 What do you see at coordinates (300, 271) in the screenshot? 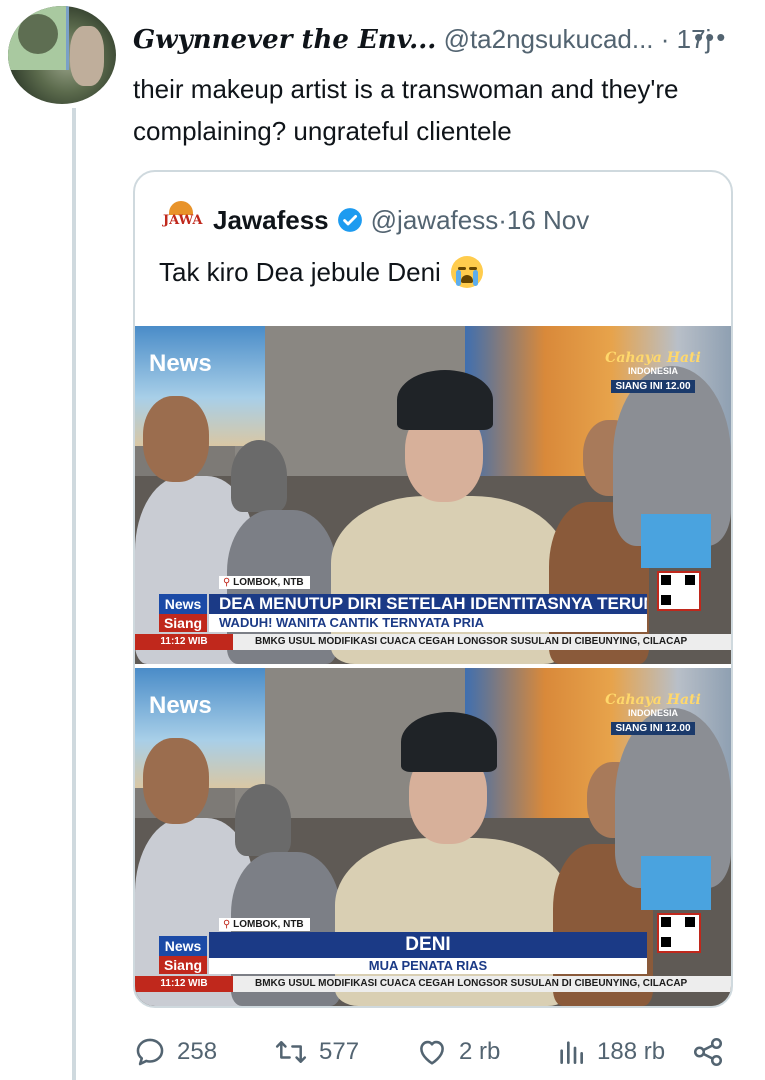
I see `quote-text: Tak kiro Dea jebule Deni` at bounding box center [300, 271].